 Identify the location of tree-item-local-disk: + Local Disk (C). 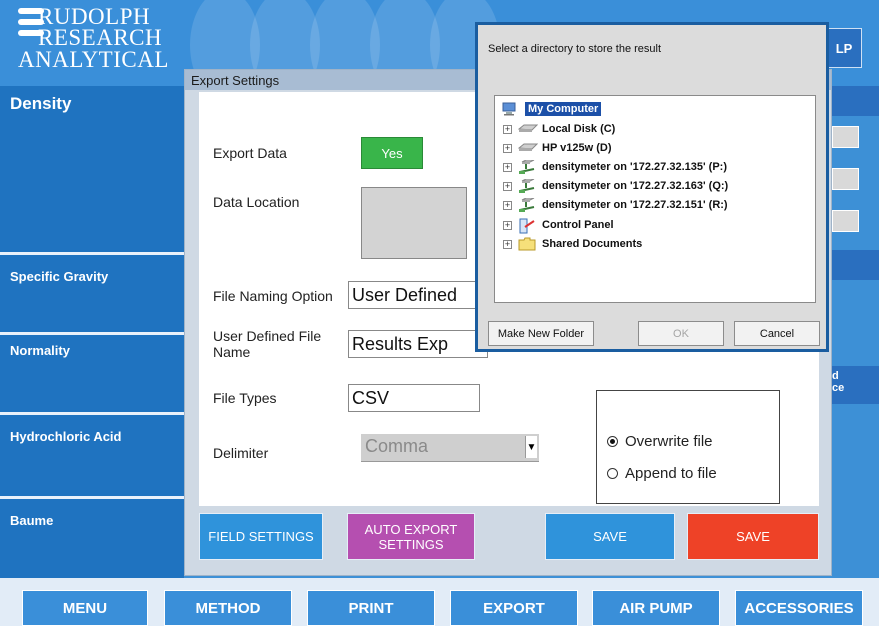
(559, 129).